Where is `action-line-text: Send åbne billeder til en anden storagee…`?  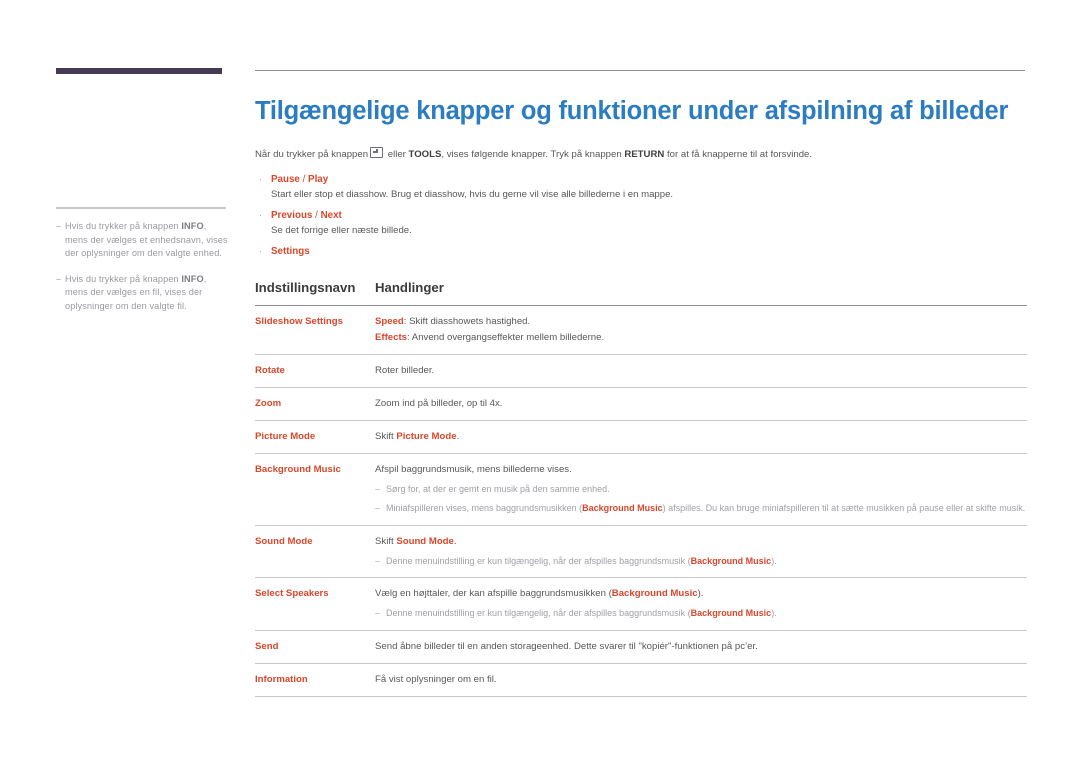
action-line-text: Send åbne billeder til en anden storagee… is located at coordinates (566, 646).